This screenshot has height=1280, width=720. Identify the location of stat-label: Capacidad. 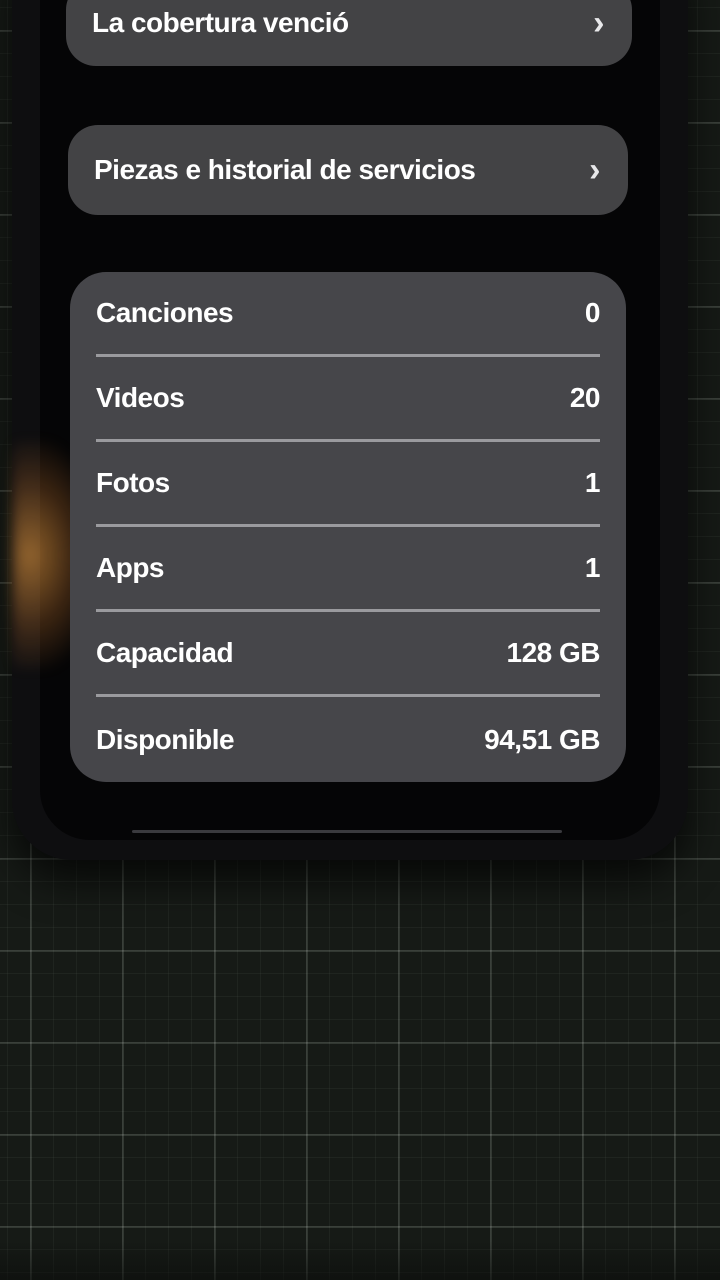
(165, 652).